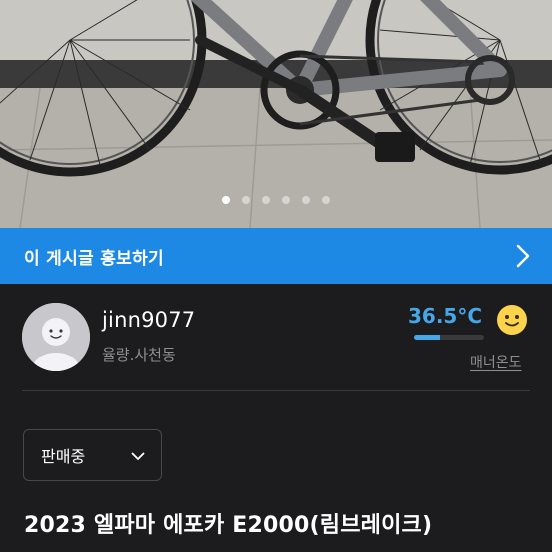 The width and height of the screenshot is (552, 552). Describe the element at coordinates (427, 337) in the screenshot. I see `manner-temperature-fill` at that location.